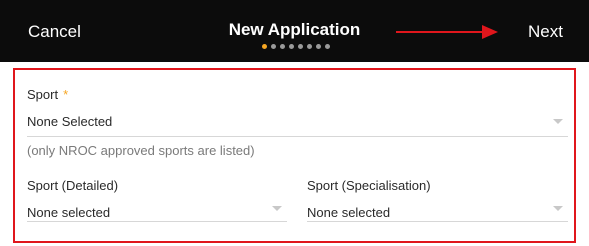 The width and height of the screenshot is (589, 246). I want to click on sport-label: Sport *, so click(47, 94).